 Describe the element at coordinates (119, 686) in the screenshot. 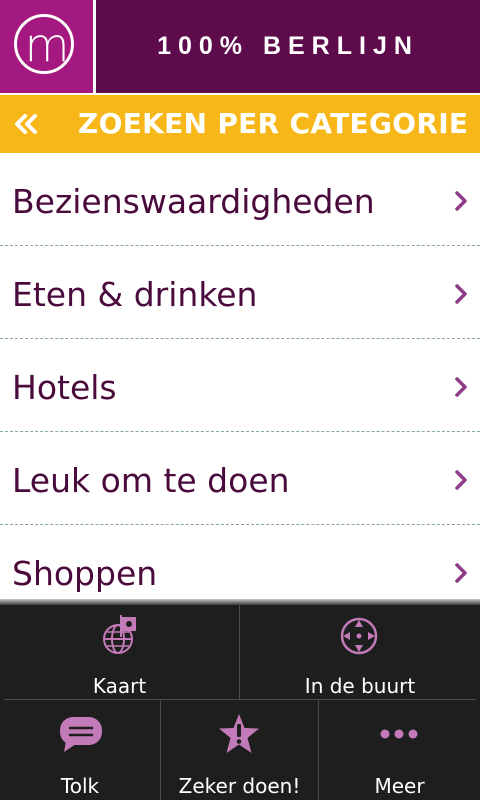

I see `menu-item-label: Kaart` at that location.